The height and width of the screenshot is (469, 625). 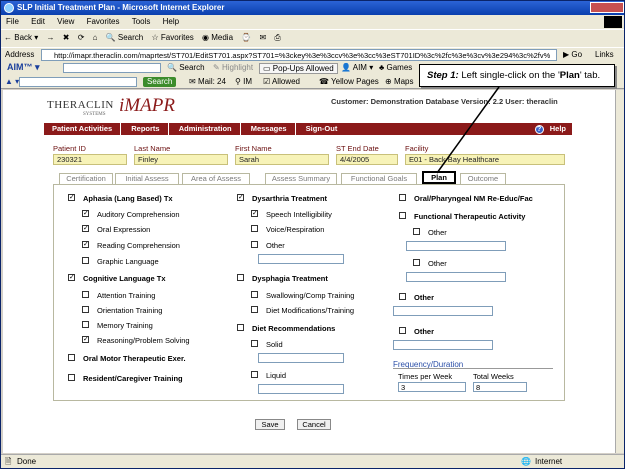 What do you see at coordinates (395, 67) in the screenshot?
I see `games-button: ♣ Games` at bounding box center [395, 67].